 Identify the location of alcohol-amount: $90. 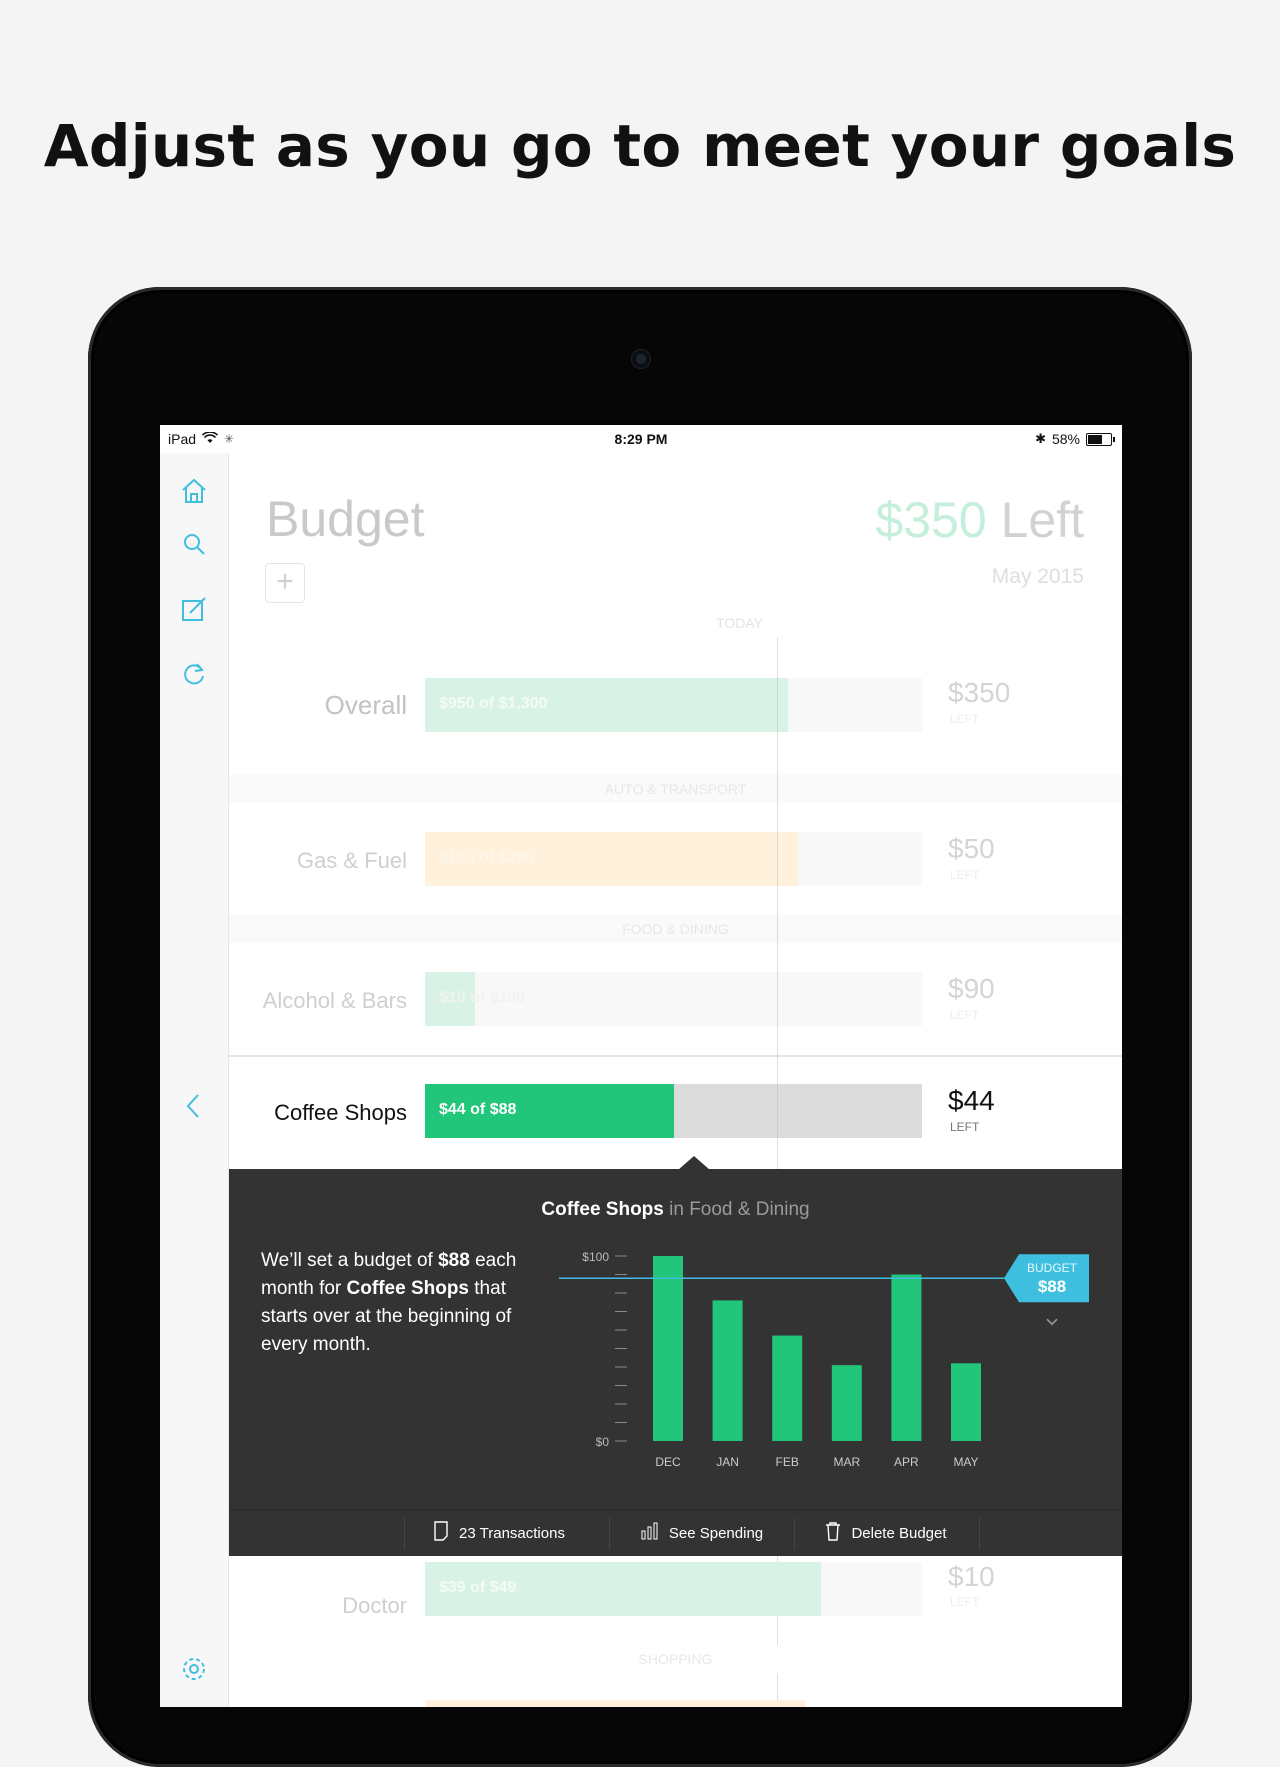
(971, 988).